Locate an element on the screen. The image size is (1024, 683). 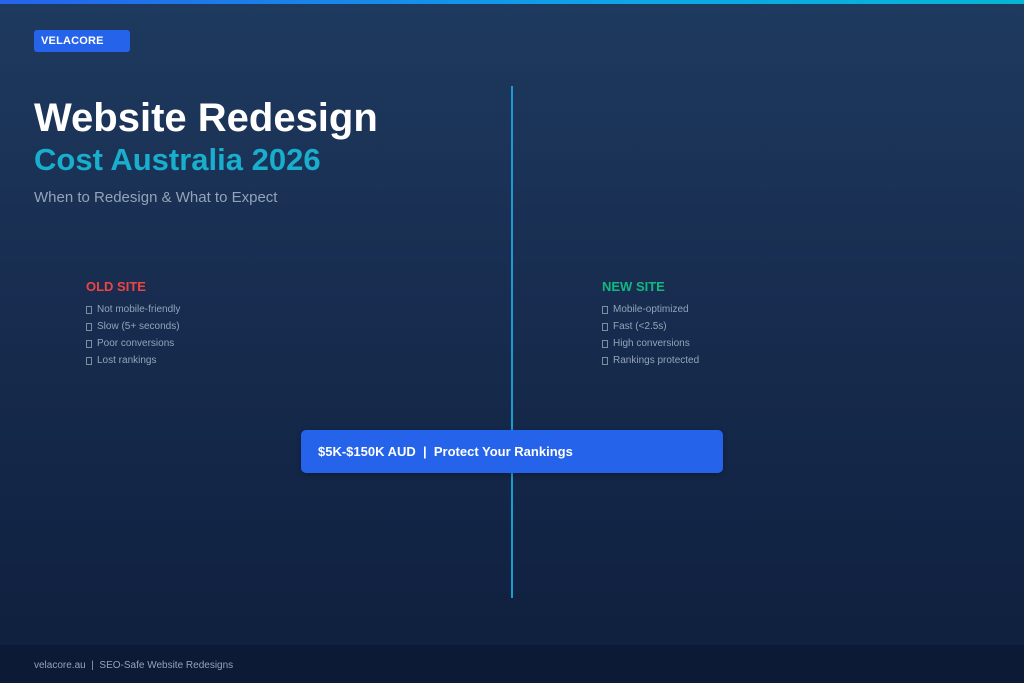
top-accent-bar is located at coordinates (512, 2).